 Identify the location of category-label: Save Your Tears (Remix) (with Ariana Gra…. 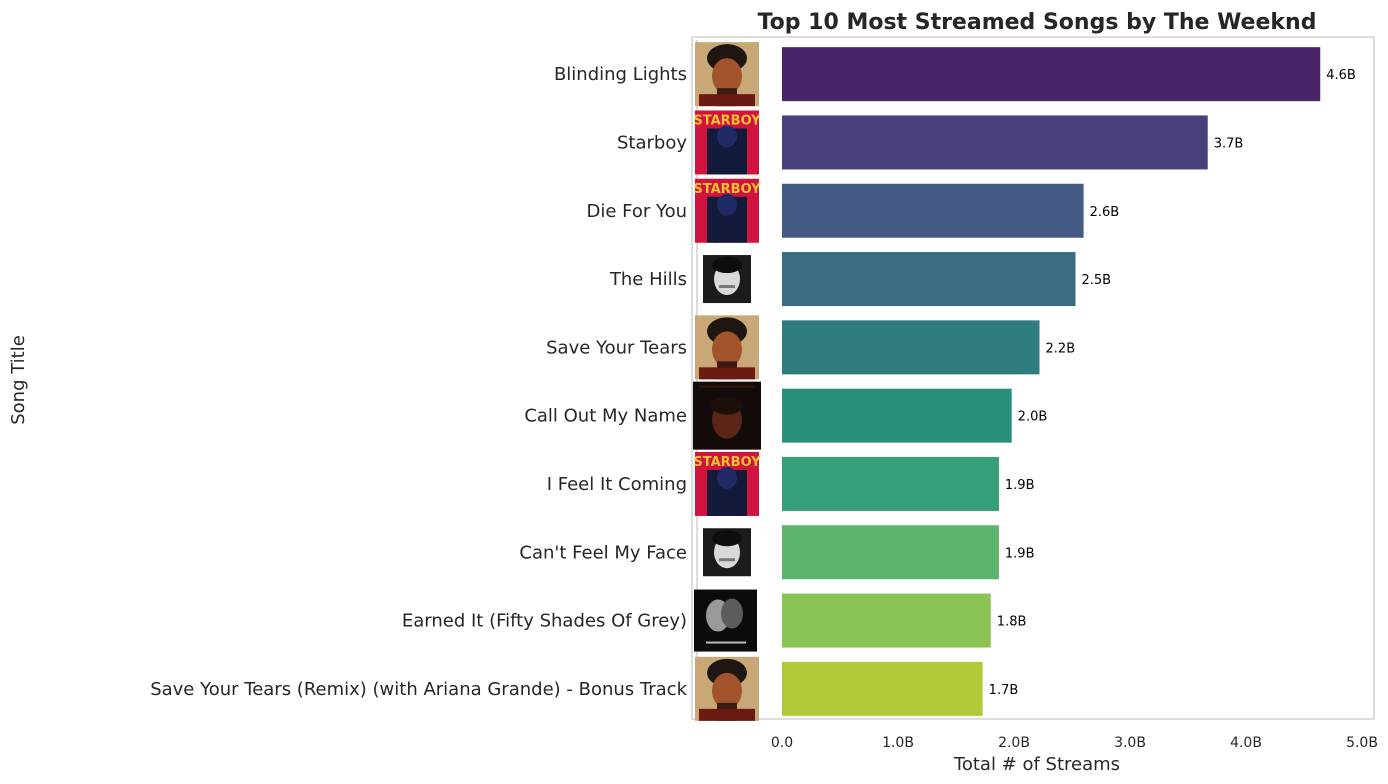
(418, 689).